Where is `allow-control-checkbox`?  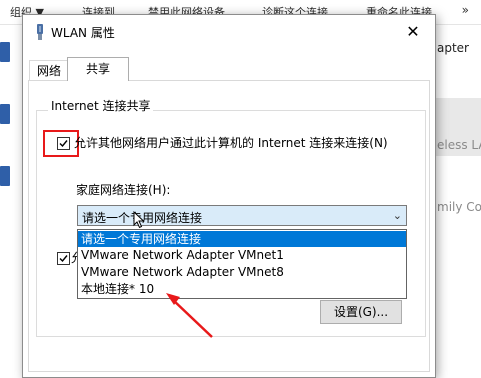 allow-control-checkbox is located at coordinates (63, 258).